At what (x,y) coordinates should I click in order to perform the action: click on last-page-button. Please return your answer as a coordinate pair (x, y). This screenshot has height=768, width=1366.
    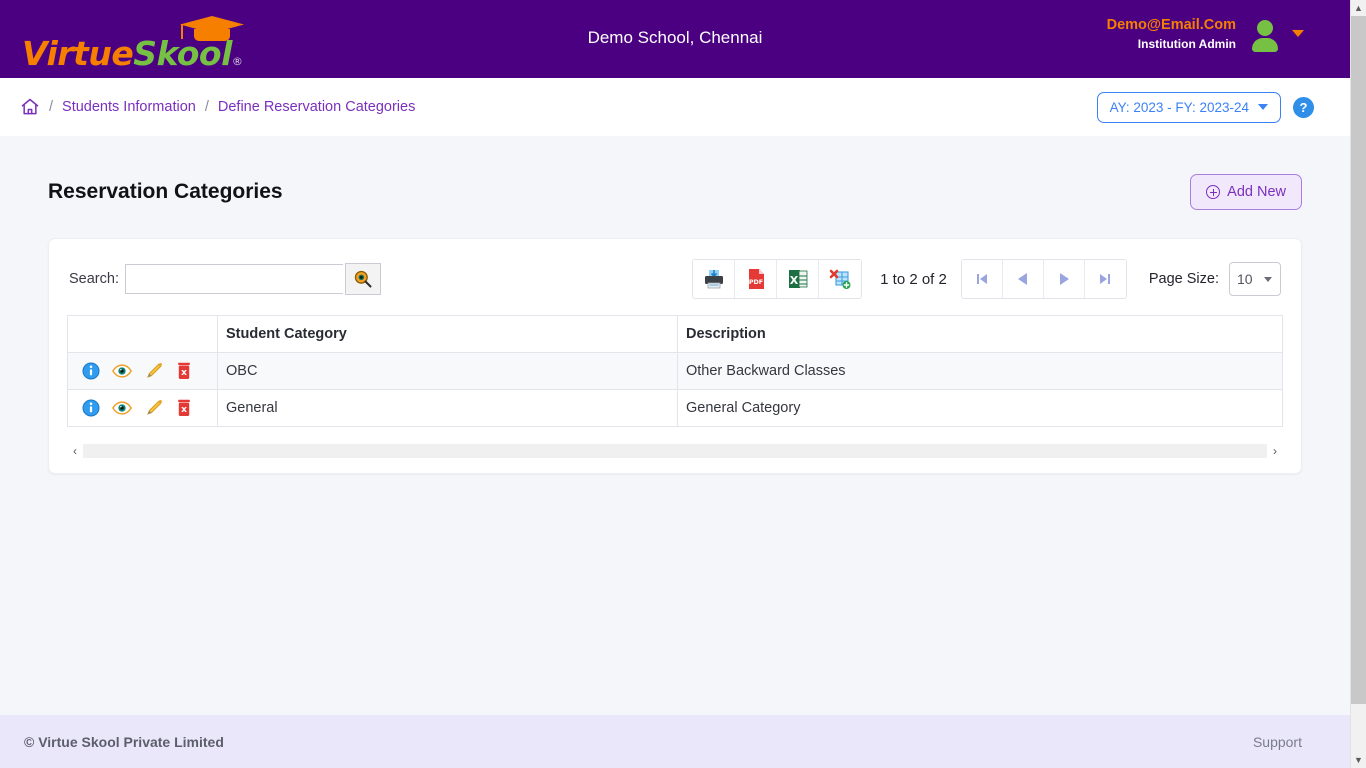
    Looking at the image, I should click on (1105, 279).